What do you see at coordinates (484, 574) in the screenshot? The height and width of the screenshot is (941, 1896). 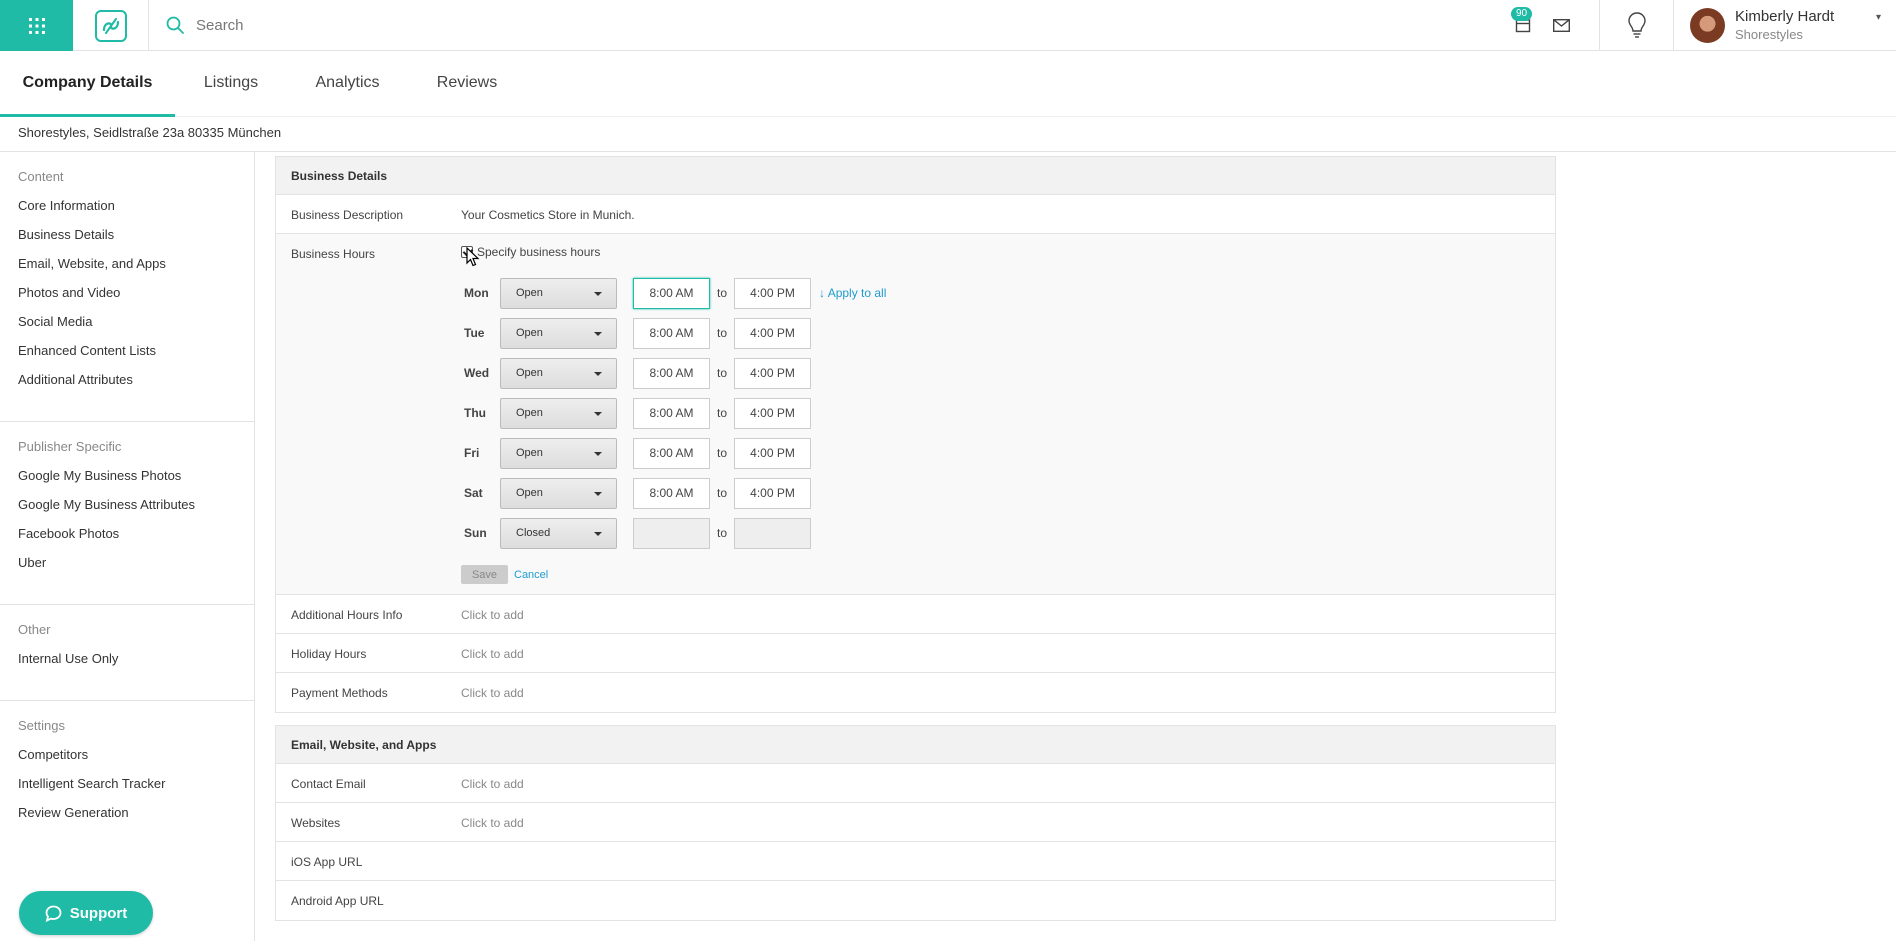 I see `save-button: Save` at bounding box center [484, 574].